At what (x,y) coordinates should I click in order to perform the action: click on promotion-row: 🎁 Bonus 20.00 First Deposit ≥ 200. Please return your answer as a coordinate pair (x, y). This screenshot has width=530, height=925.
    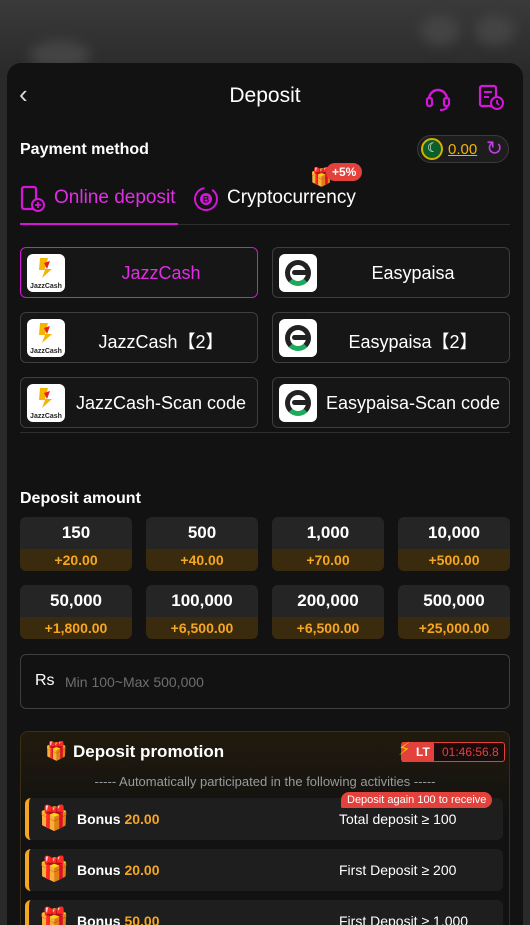
    Looking at the image, I should click on (264, 870).